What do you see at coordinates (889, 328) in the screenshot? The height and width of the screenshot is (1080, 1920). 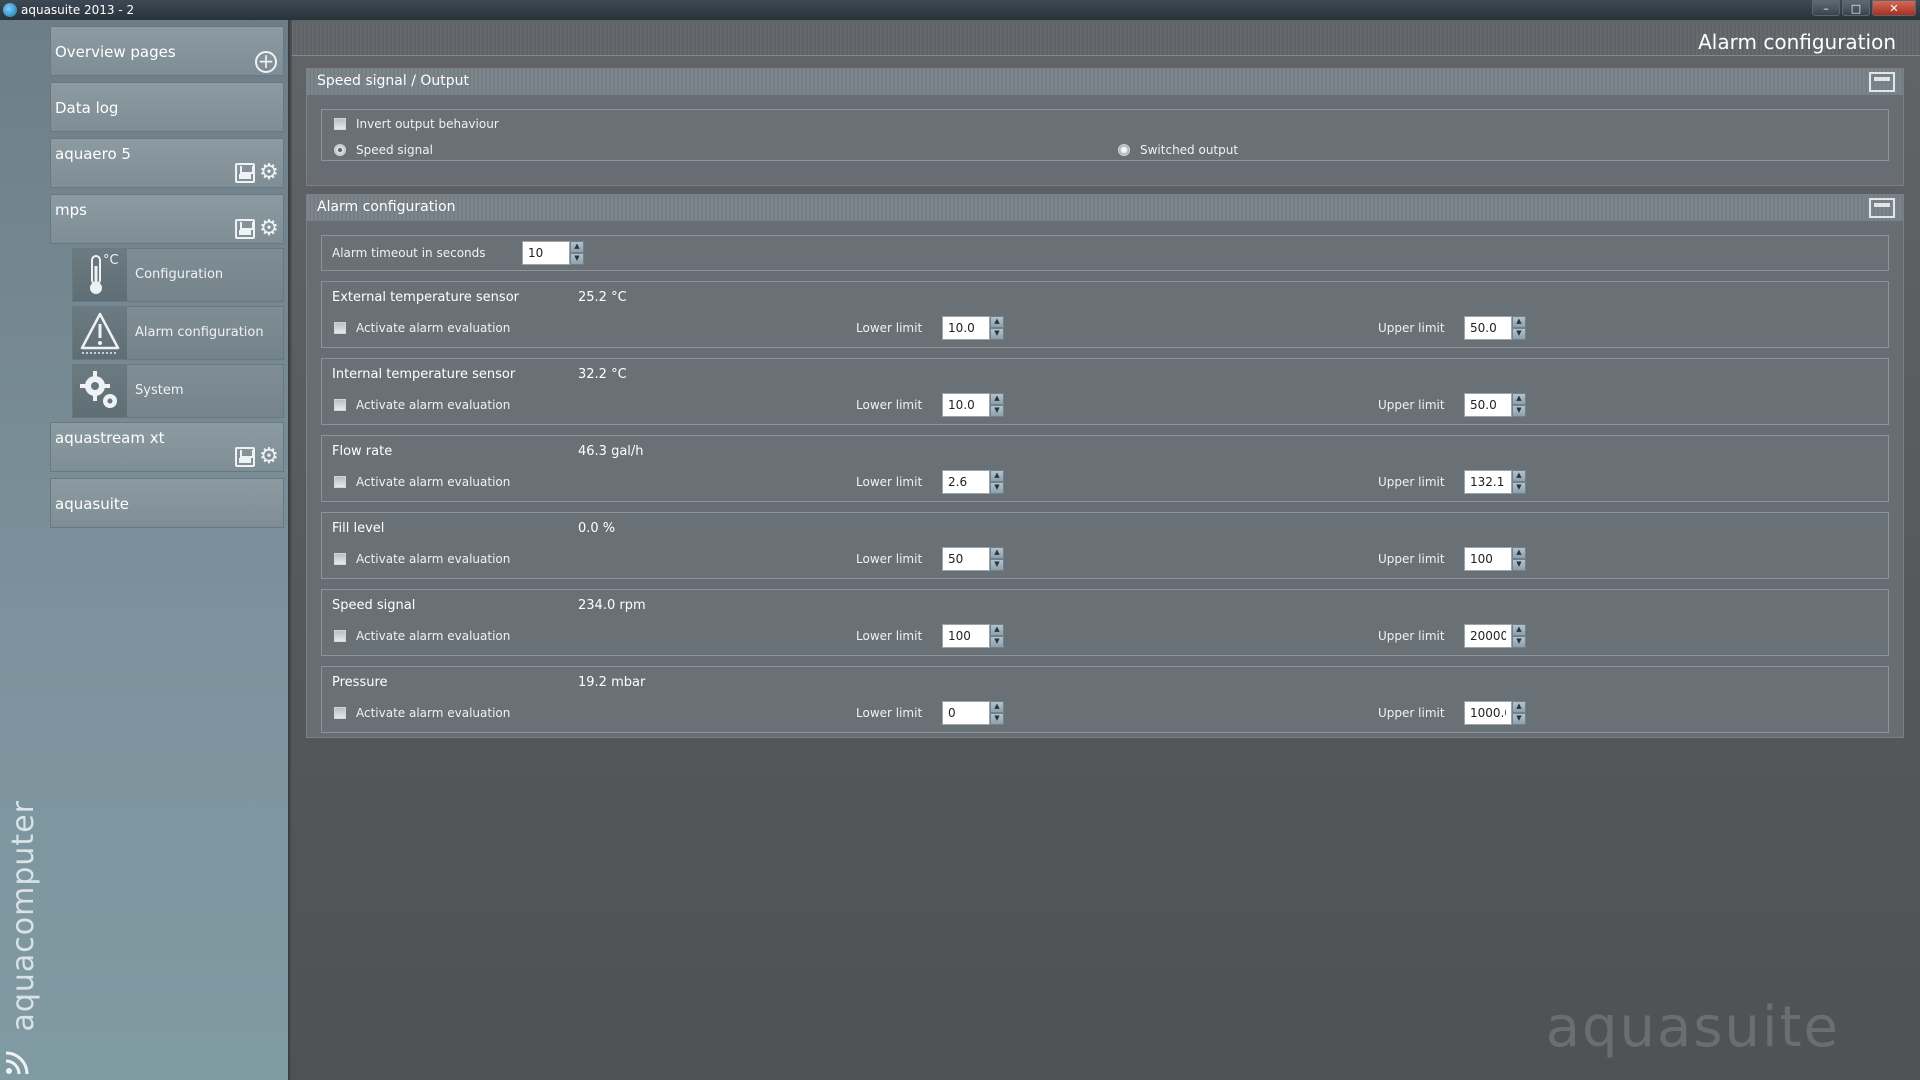 I see `lower-limit-label: Lower limit` at bounding box center [889, 328].